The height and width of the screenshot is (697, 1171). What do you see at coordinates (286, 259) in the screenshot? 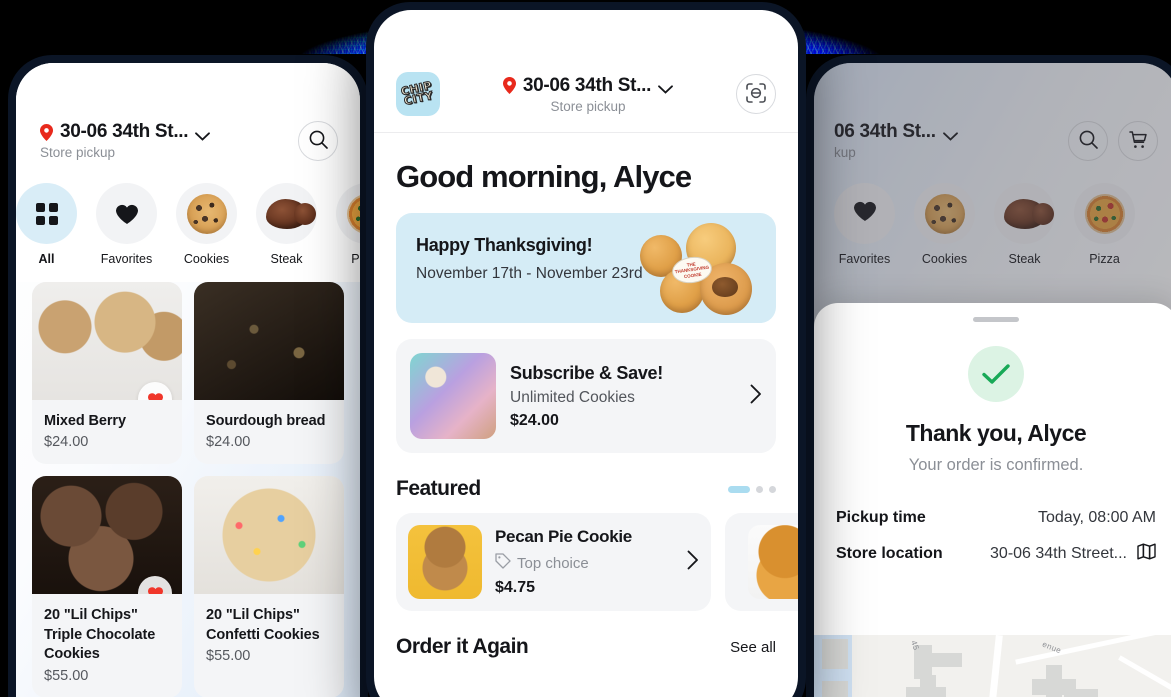
I see `category-label: Steak` at bounding box center [286, 259].